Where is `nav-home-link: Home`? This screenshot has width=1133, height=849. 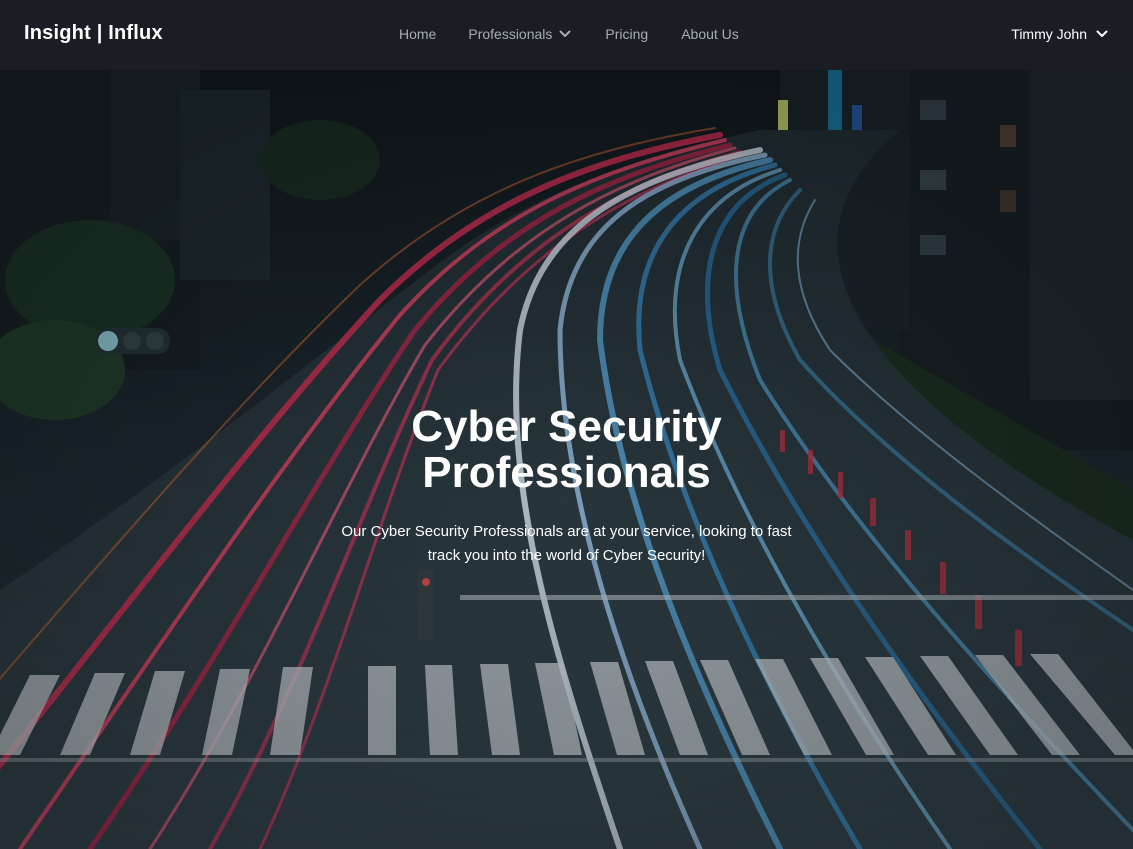
nav-home-link: Home is located at coordinates (417, 34).